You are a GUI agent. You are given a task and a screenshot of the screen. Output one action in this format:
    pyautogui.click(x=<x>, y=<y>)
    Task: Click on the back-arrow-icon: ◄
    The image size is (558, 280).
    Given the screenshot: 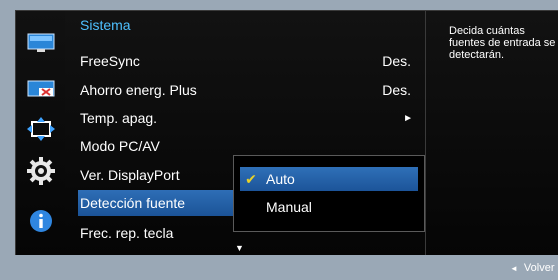 What is the action you would take?
    pyautogui.click(x=514, y=268)
    